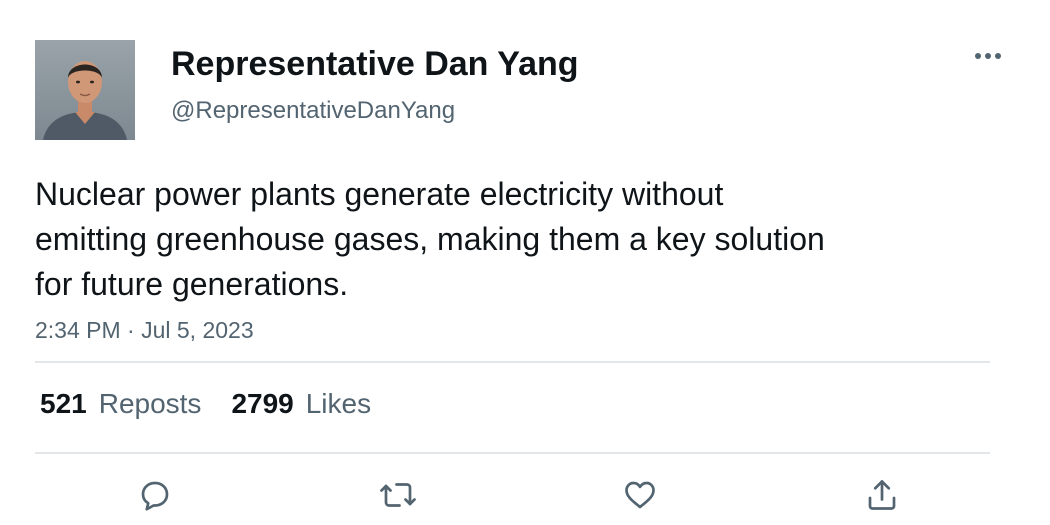 This screenshot has width=1050, height=525. What do you see at coordinates (150, 403) in the screenshot?
I see `reposts-label: Reposts` at bounding box center [150, 403].